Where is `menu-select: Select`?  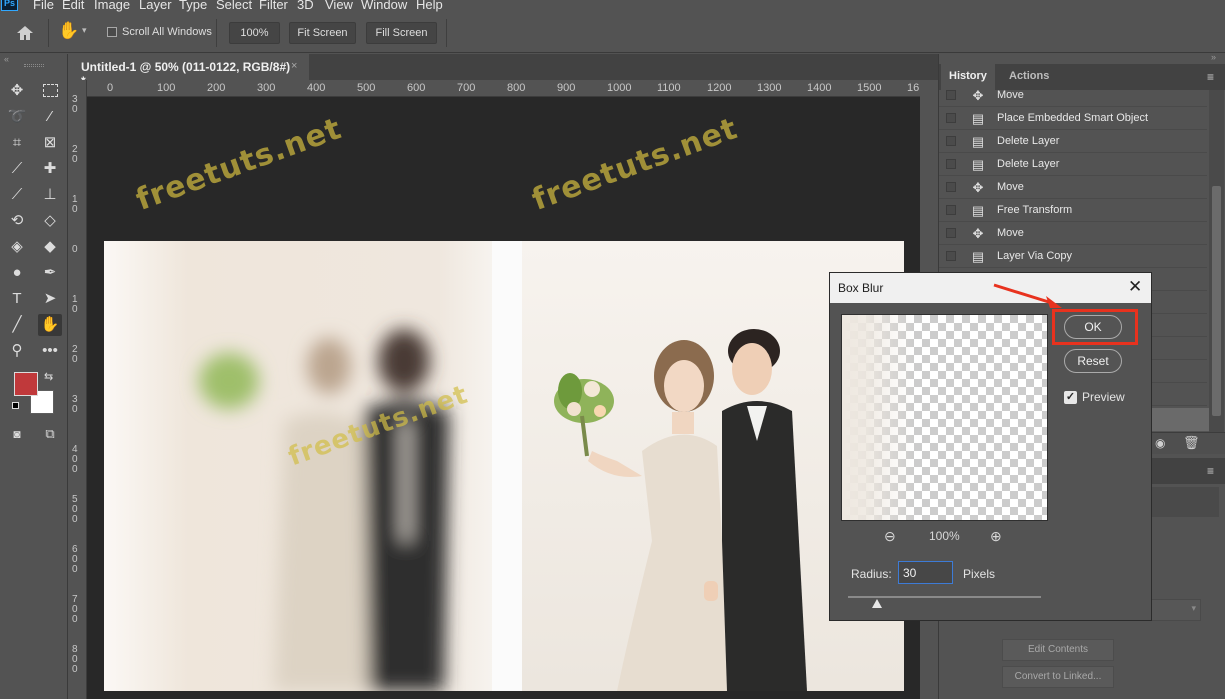
menu-select: Select is located at coordinates (234, 6).